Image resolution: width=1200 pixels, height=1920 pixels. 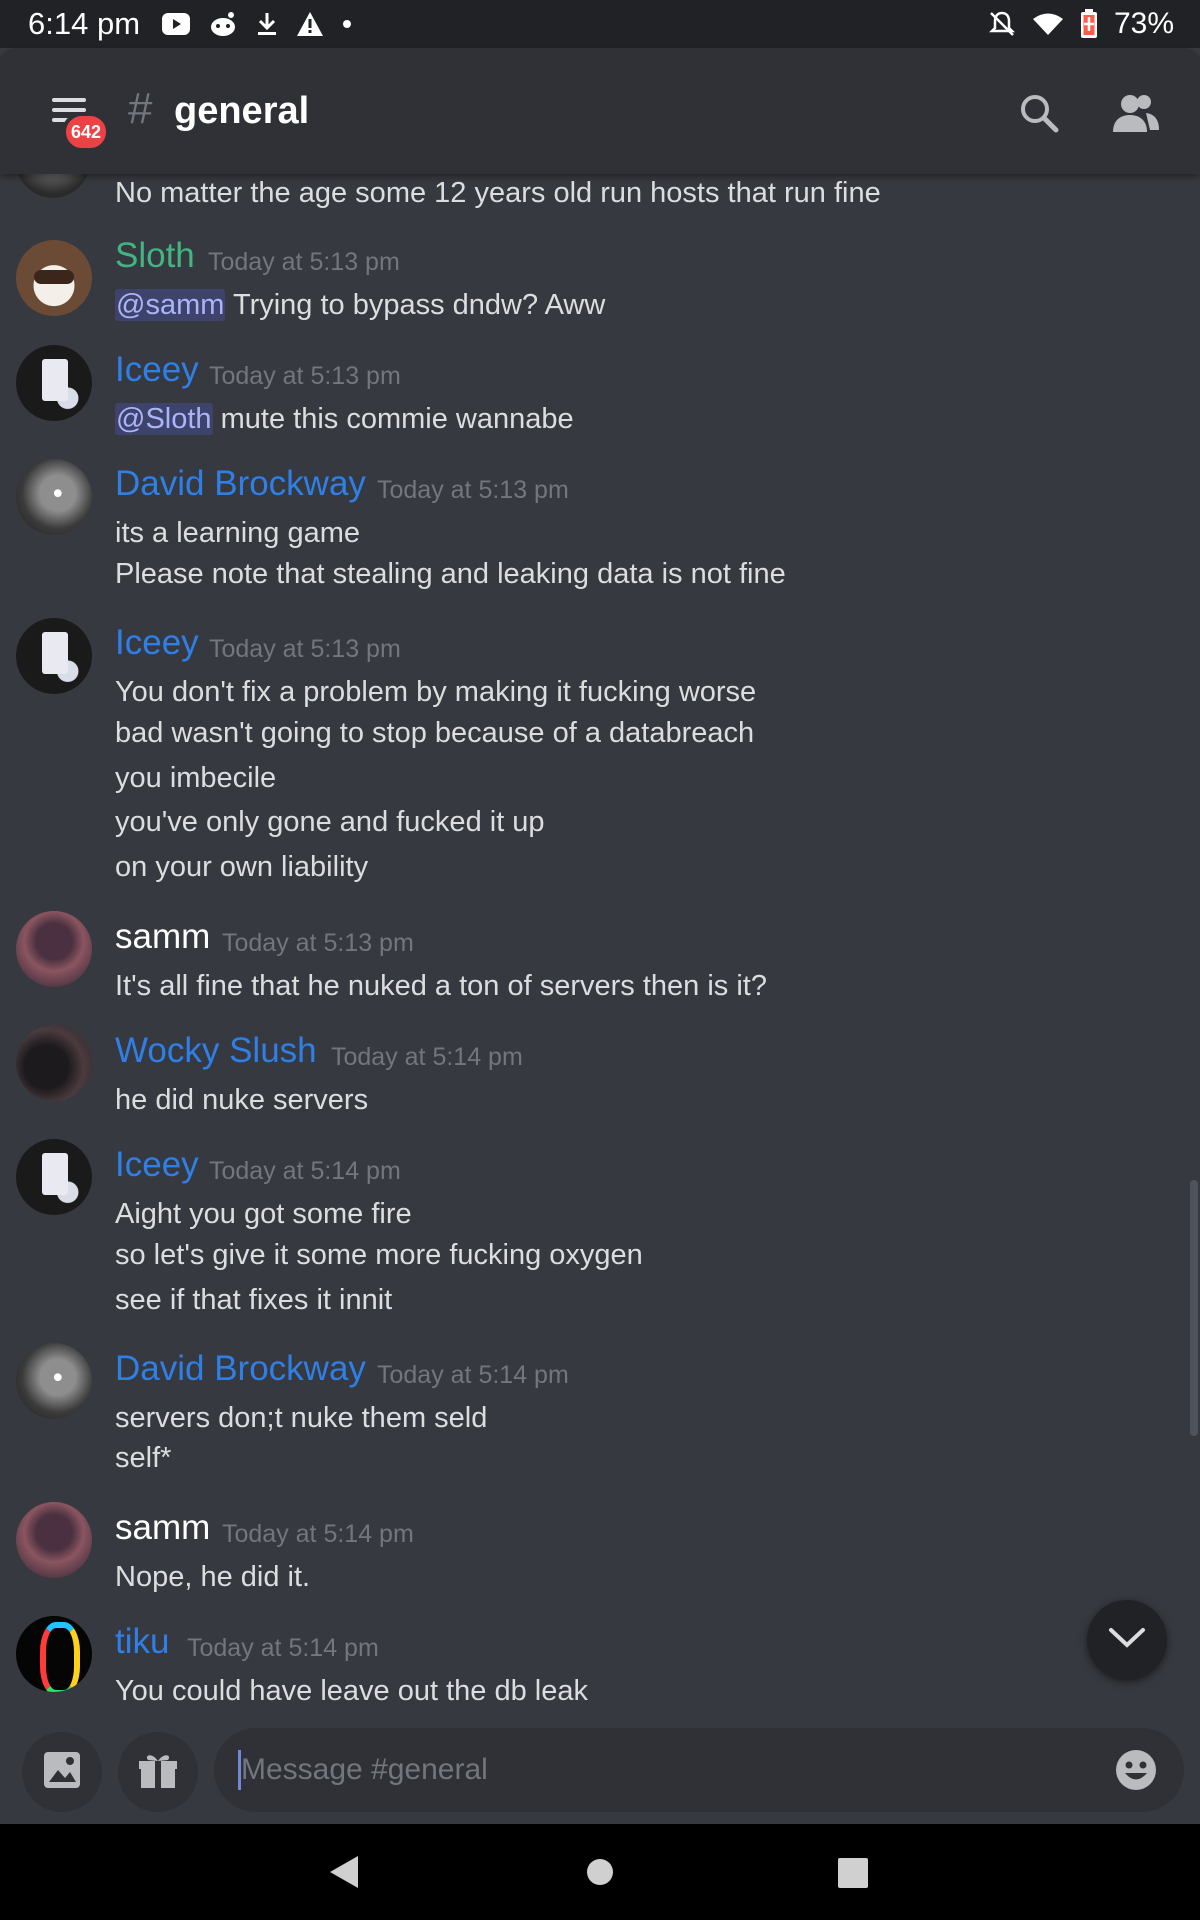 I want to click on wifi-icon, so click(x=1048, y=24).